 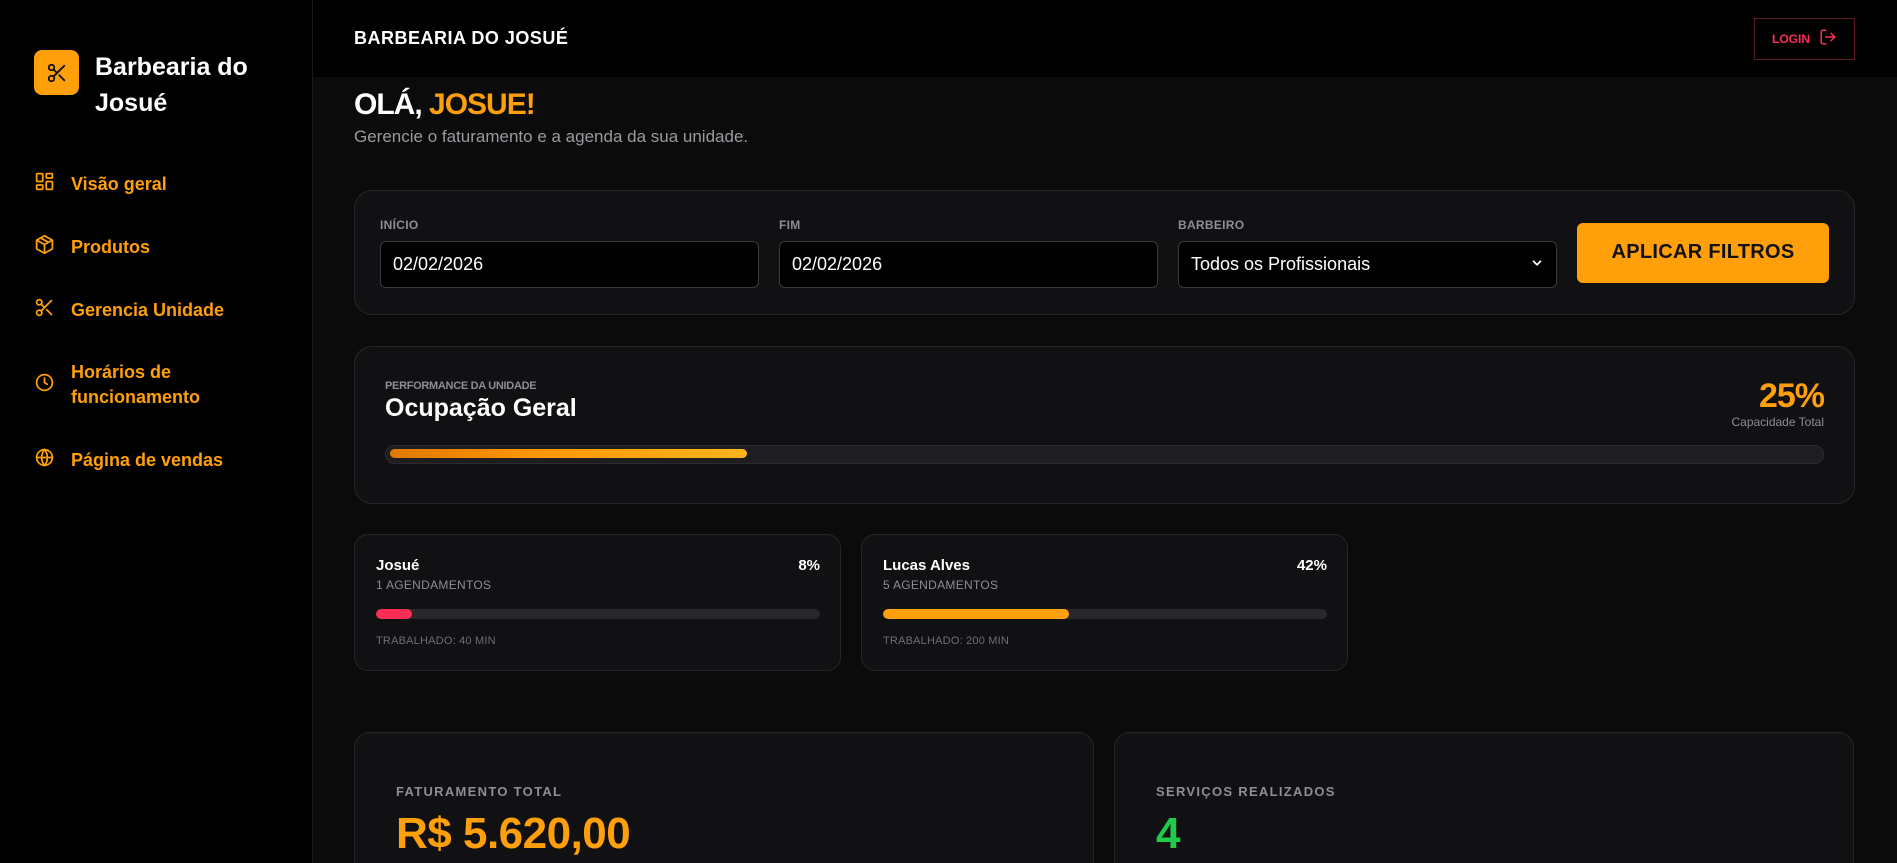 What do you see at coordinates (724, 797) in the screenshot?
I see `stat-card-revenue: FATURAMENTO TOTAL R$ 5.620,00` at bounding box center [724, 797].